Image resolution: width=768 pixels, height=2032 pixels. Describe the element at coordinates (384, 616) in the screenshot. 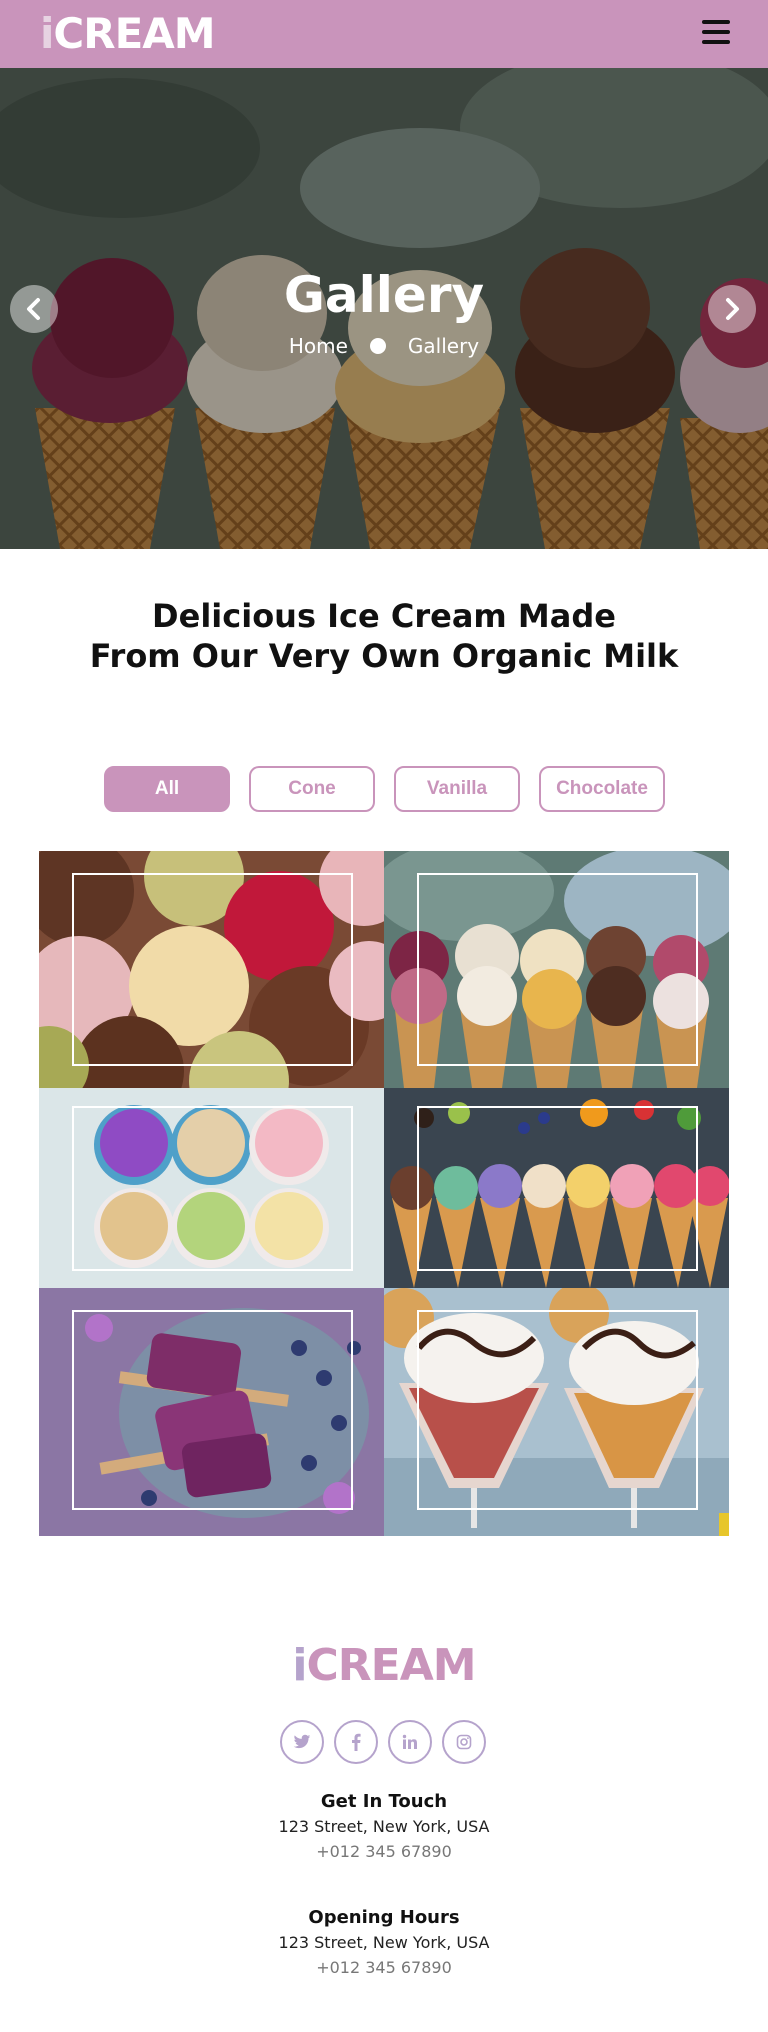

I see `section-heading-line-1: Delicious Ice Cream Made` at that location.